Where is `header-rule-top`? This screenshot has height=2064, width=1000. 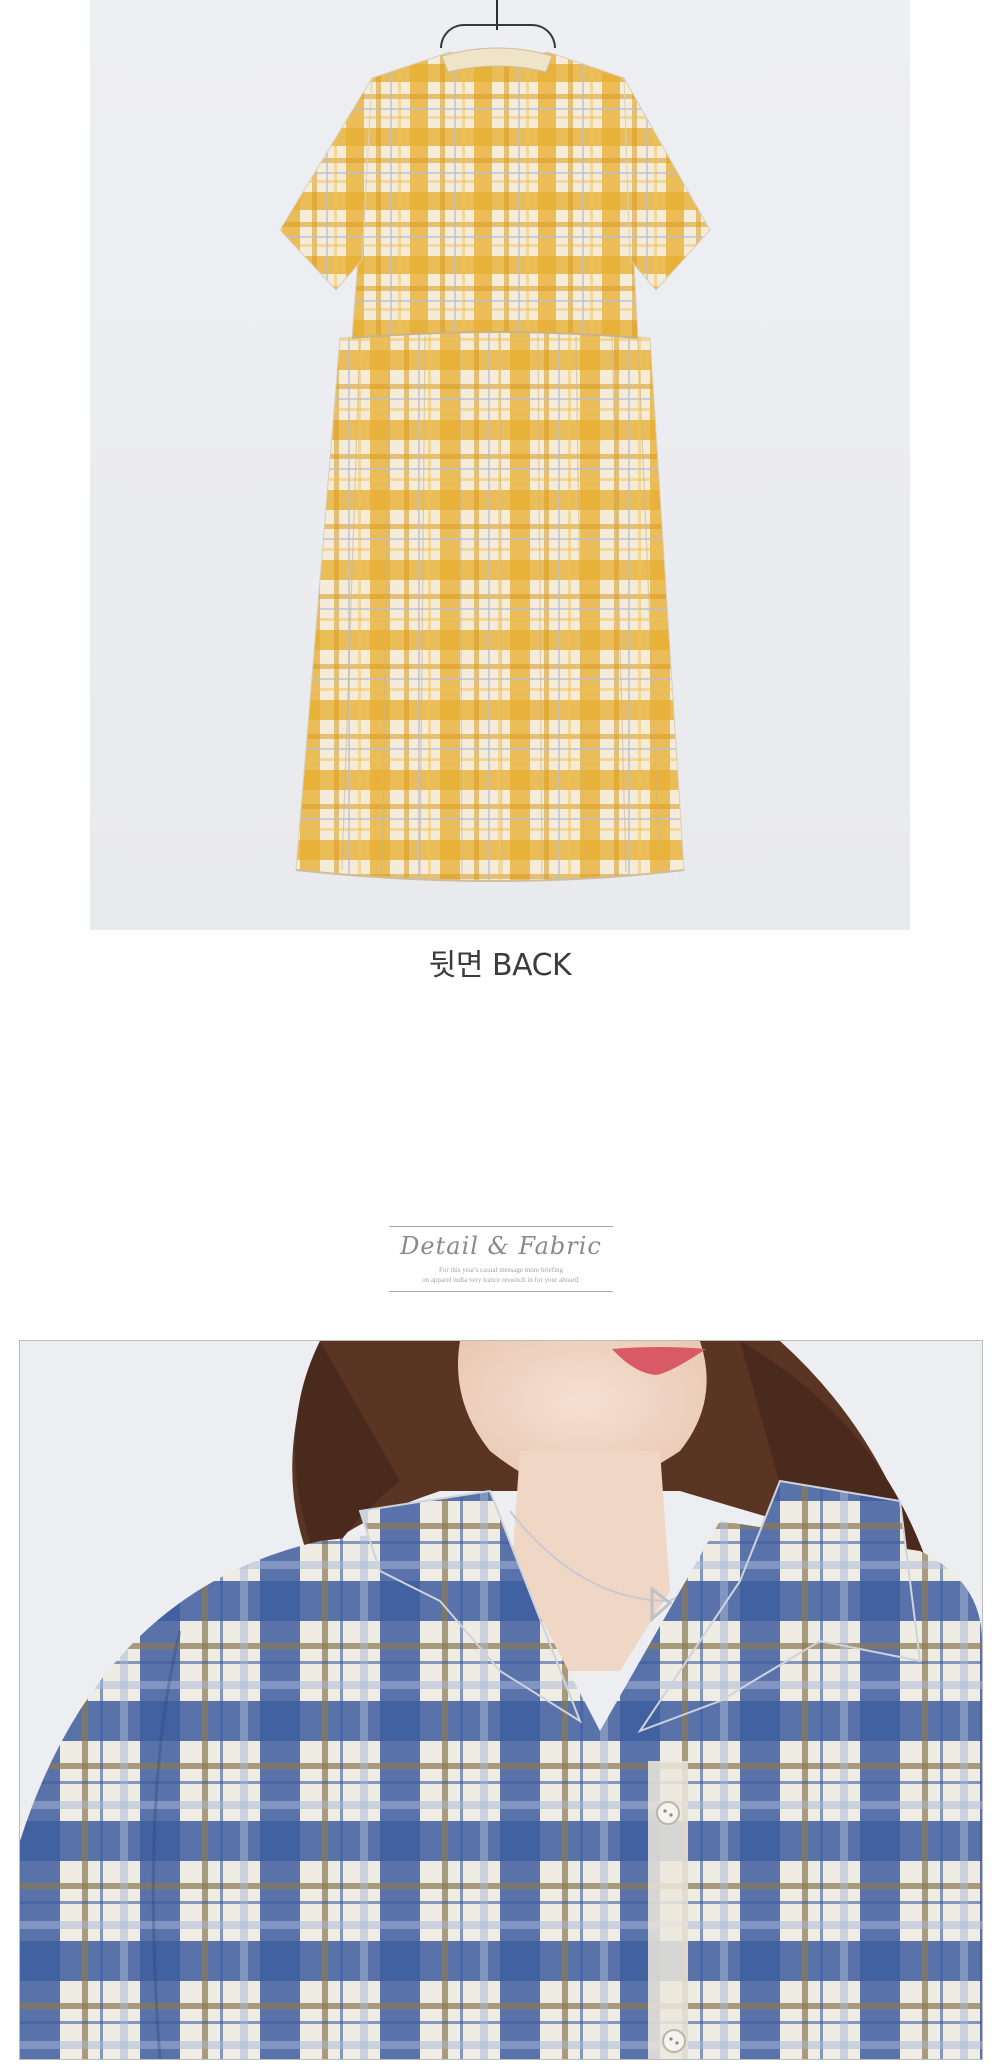
header-rule-top is located at coordinates (501, 1226).